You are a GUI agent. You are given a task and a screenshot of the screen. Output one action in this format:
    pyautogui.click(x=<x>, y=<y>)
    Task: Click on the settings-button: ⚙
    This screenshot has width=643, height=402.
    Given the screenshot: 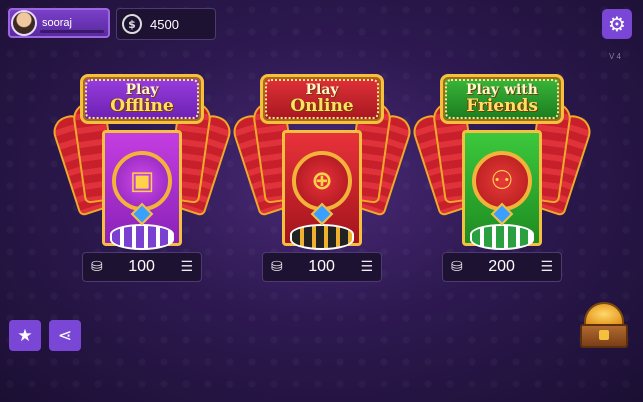 What is the action you would take?
    pyautogui.click(x=617, y=24)
    